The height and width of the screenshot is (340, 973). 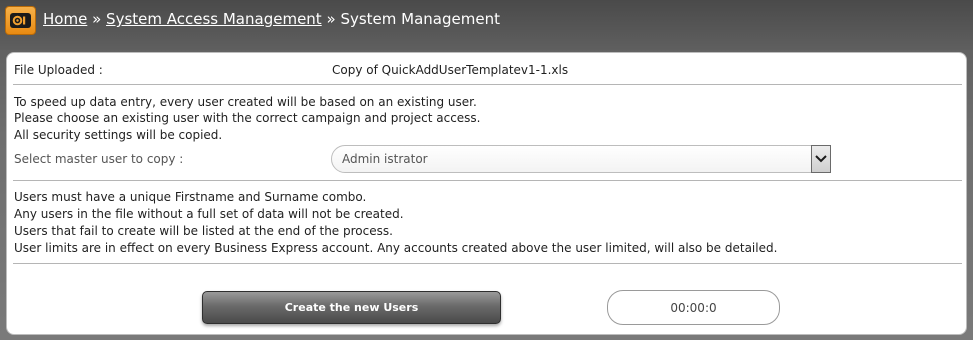 I want to click on elapsed-timer: 00:00:0, so click(x=693, y=307).